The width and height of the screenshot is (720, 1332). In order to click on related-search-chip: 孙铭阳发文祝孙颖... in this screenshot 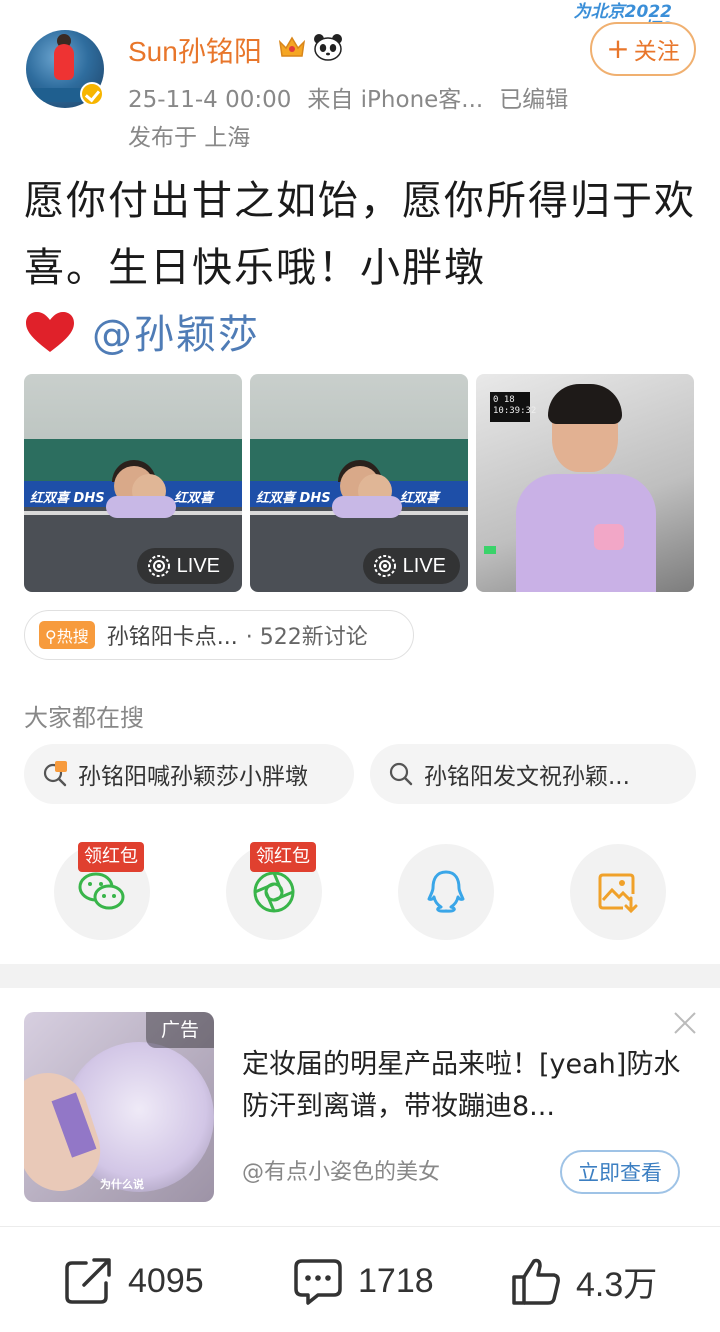, I will do `click(533, 774)`.